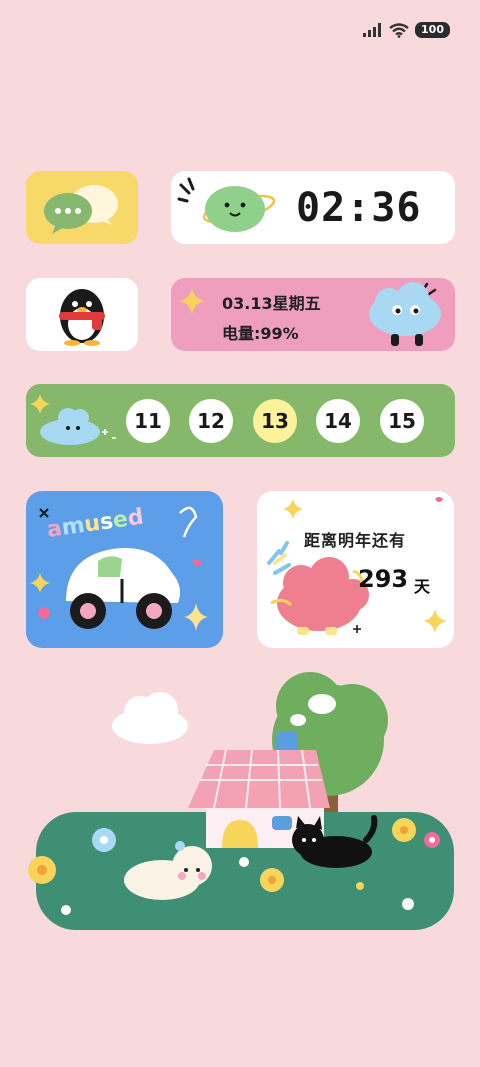 The height and width of the screenshot is (1067, 480). Describe the element at coordinates (432, 30) in the screenshot. I see `battery-indicator: 100` at that location.